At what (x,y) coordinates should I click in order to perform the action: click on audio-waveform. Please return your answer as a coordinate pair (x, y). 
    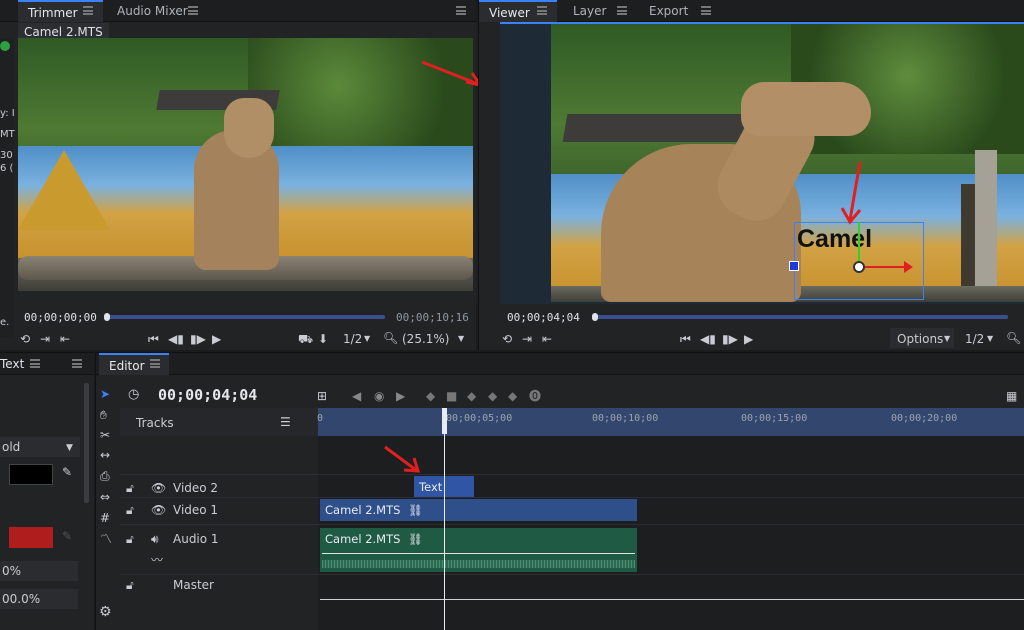
    Looking at the image, I should click on (478, 564).